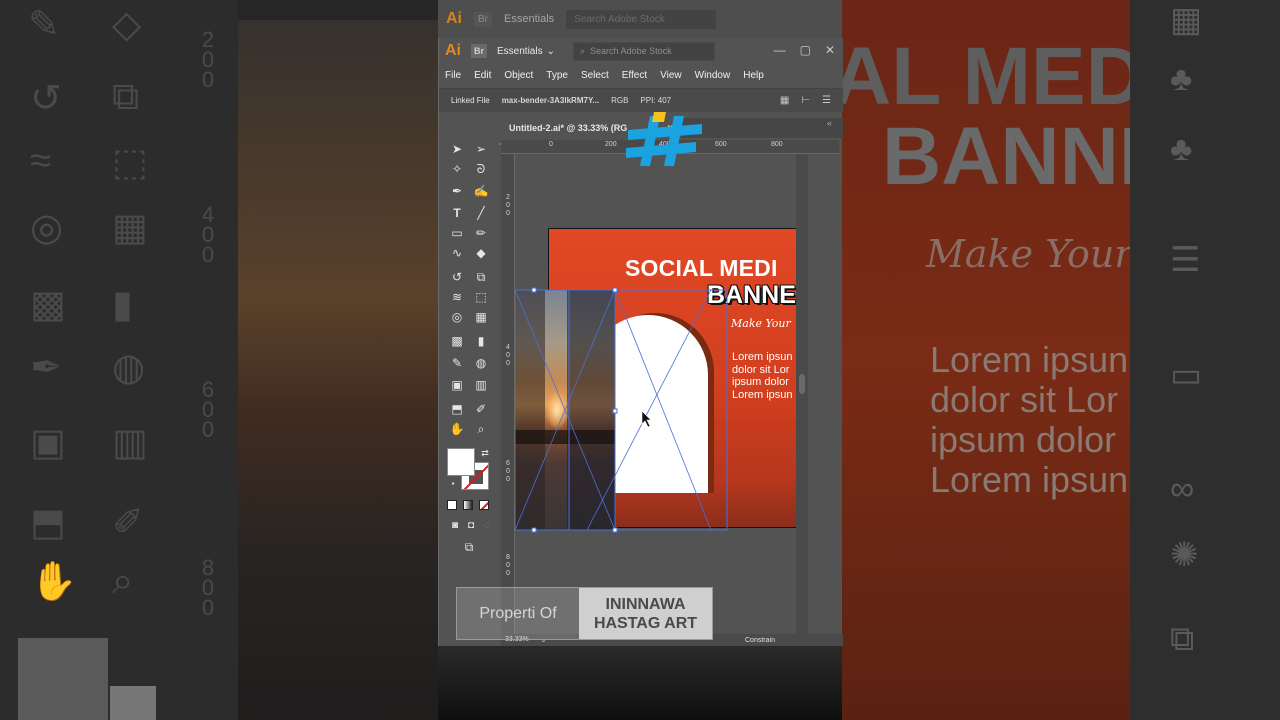 The height and width of the screenshot is (720, 1280). What do you see at coordinates (483, 19) in the screenshot?
I see `ghost-bridge-button: Br` at bounding box center [483, 19].